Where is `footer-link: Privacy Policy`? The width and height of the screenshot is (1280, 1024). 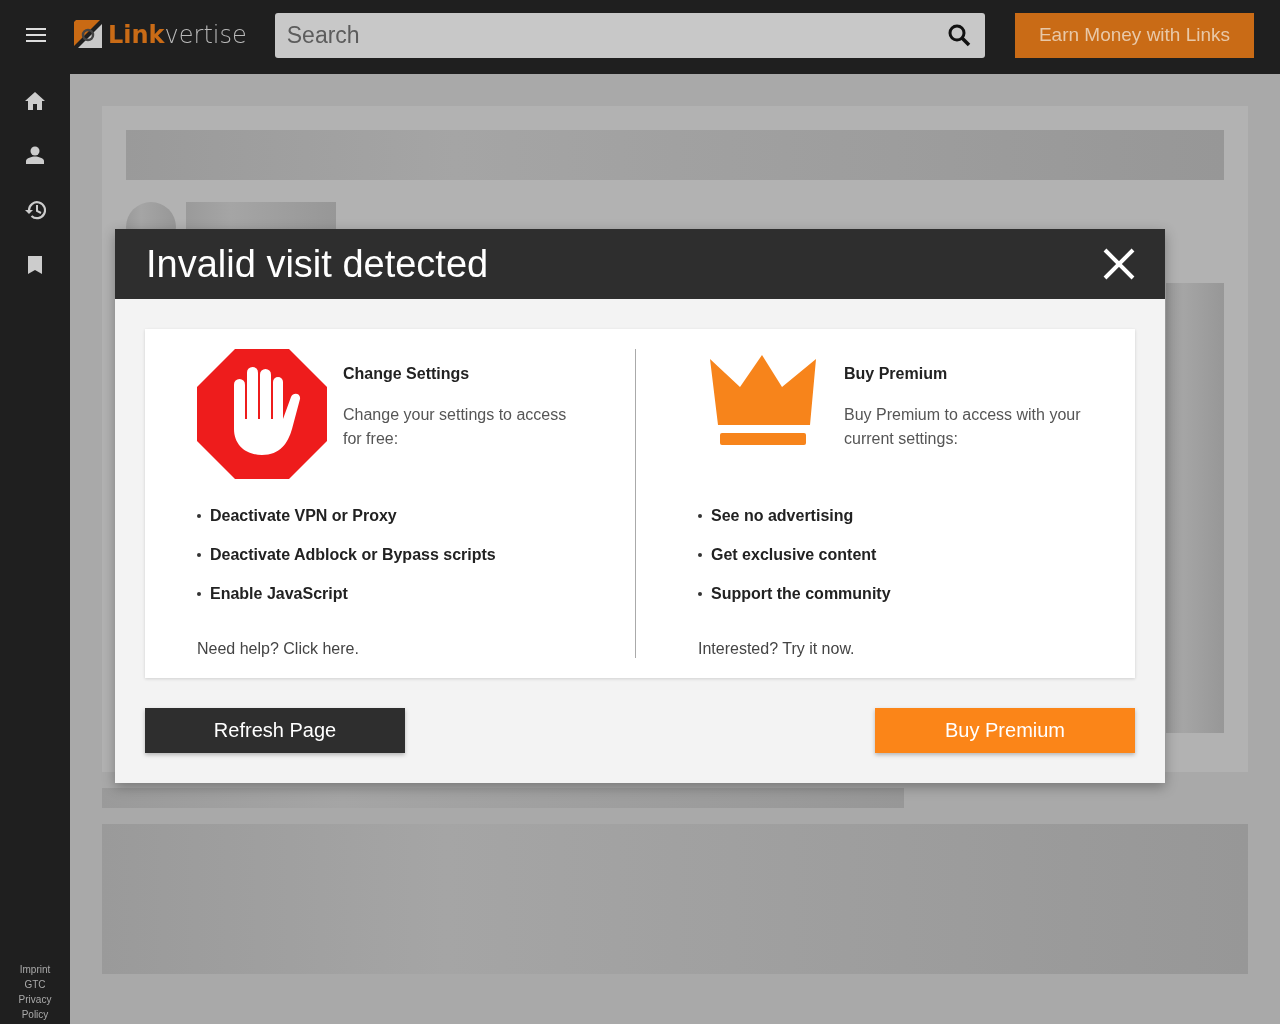
footer-link: Privacy Policy is located at coordinates (35, 1007).